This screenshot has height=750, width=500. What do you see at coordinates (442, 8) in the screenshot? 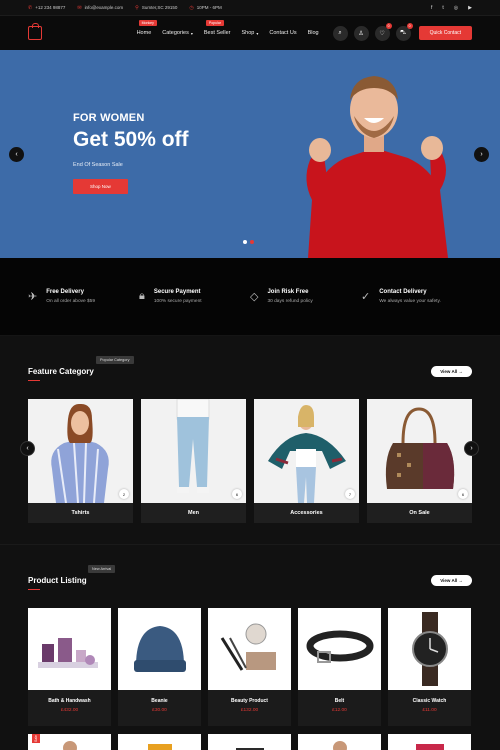
I see `twitter-icon: t` at bounding box center [442, 8].